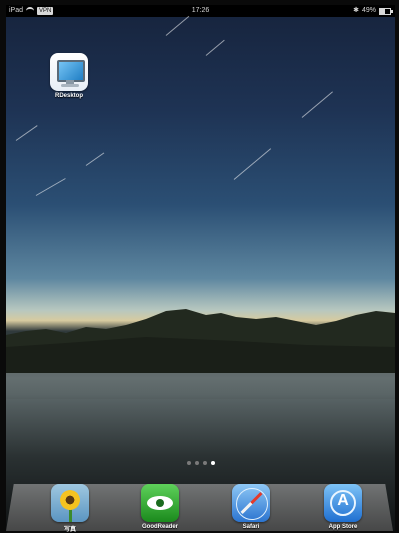 The width and height of the screenshot is (399, 533). I want to click on app-store-icon: A, so click(343, 503).